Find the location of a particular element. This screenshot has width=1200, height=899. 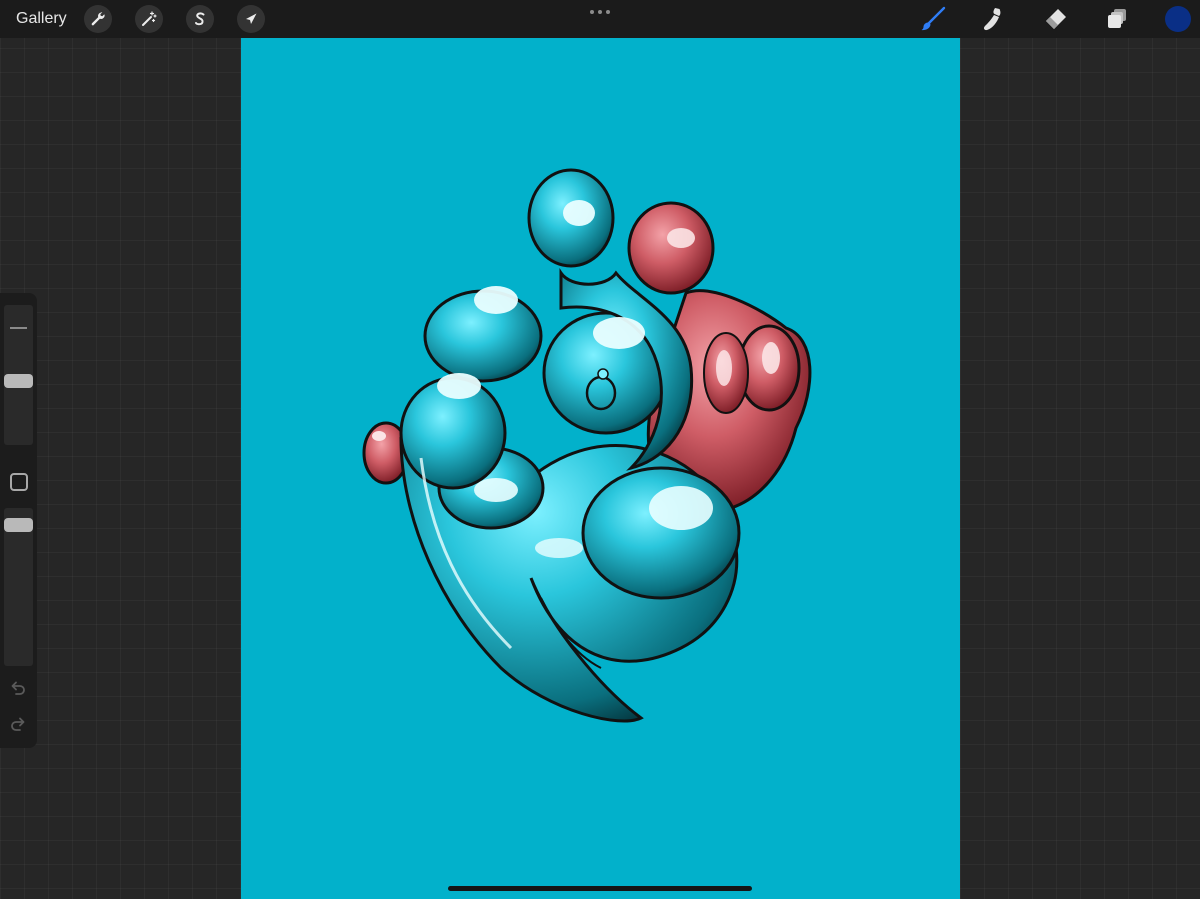

smudge-icon is located at coordinates (992, 19).